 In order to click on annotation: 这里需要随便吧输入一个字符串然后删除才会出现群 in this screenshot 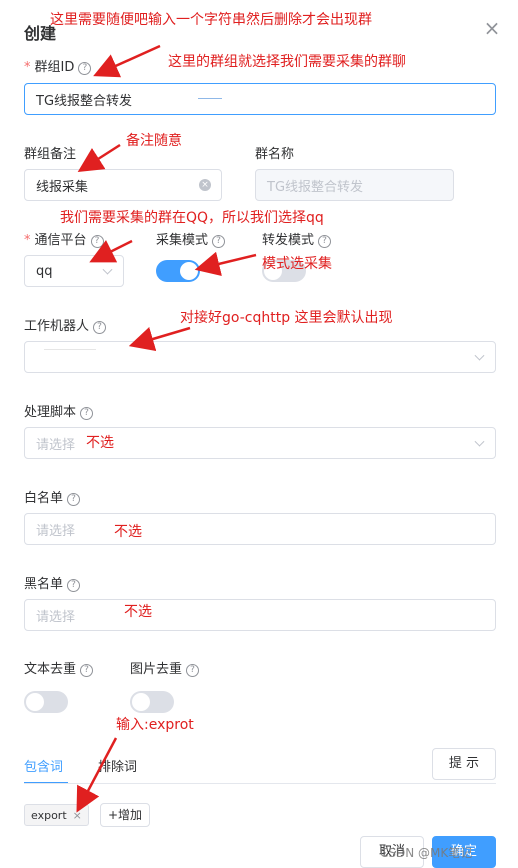, I will do `click(211, 20)`.